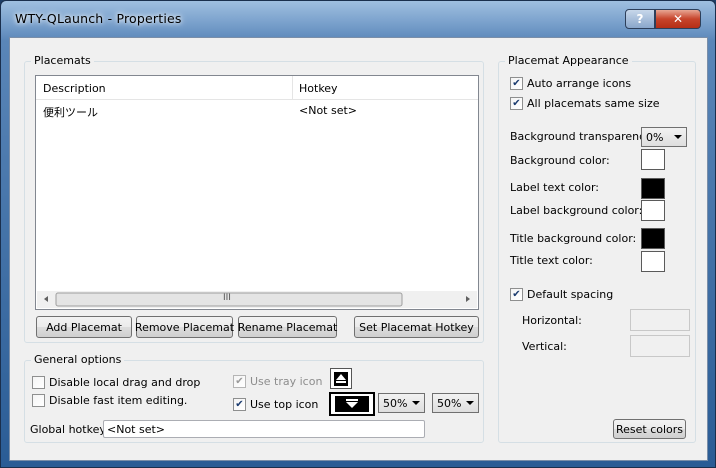  Describe the element at coordinates (653, 238) in the screenshot. I see `title-background-color-swatch` at that location.